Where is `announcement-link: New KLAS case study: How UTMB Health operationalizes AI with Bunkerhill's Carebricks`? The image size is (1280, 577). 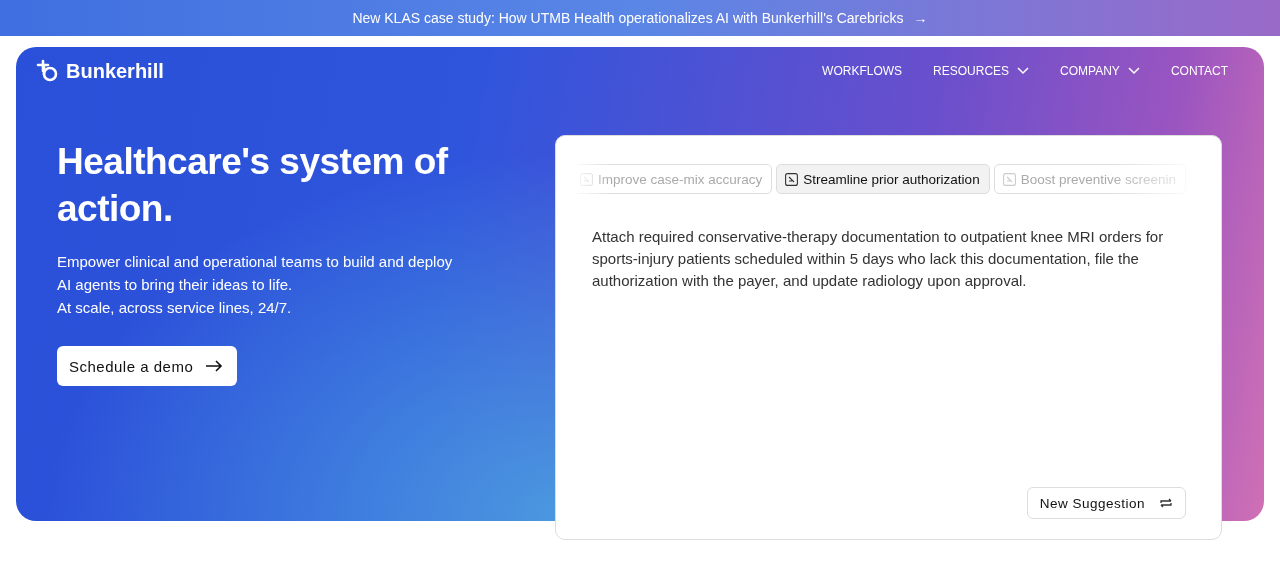 announcement-link: New KLAS case study: How UTMB Health operationalizes AI with Bunkerhill's Carebricks is located at coordinates (628, 18).